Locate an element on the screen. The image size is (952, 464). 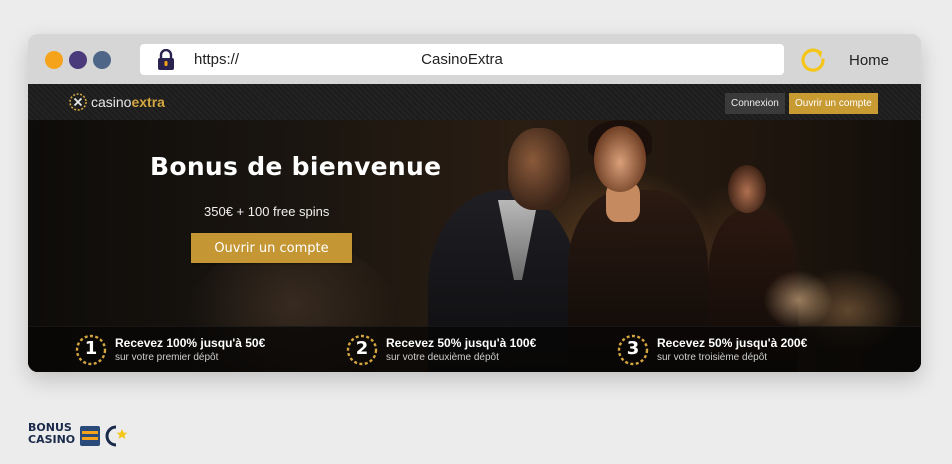
address-bar: https:// CasinoExtra is located at coordinates (462, 59).